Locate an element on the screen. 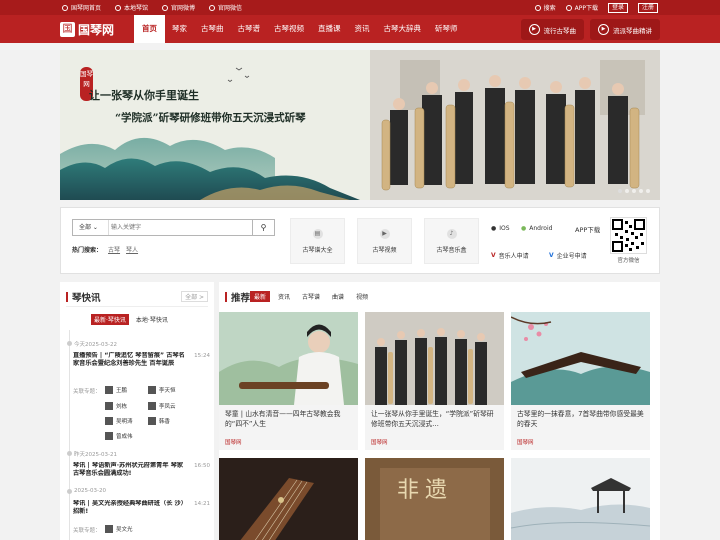 The image size is (720, 540). logo-text: 国琴网 is located at coordinates (96, 29).